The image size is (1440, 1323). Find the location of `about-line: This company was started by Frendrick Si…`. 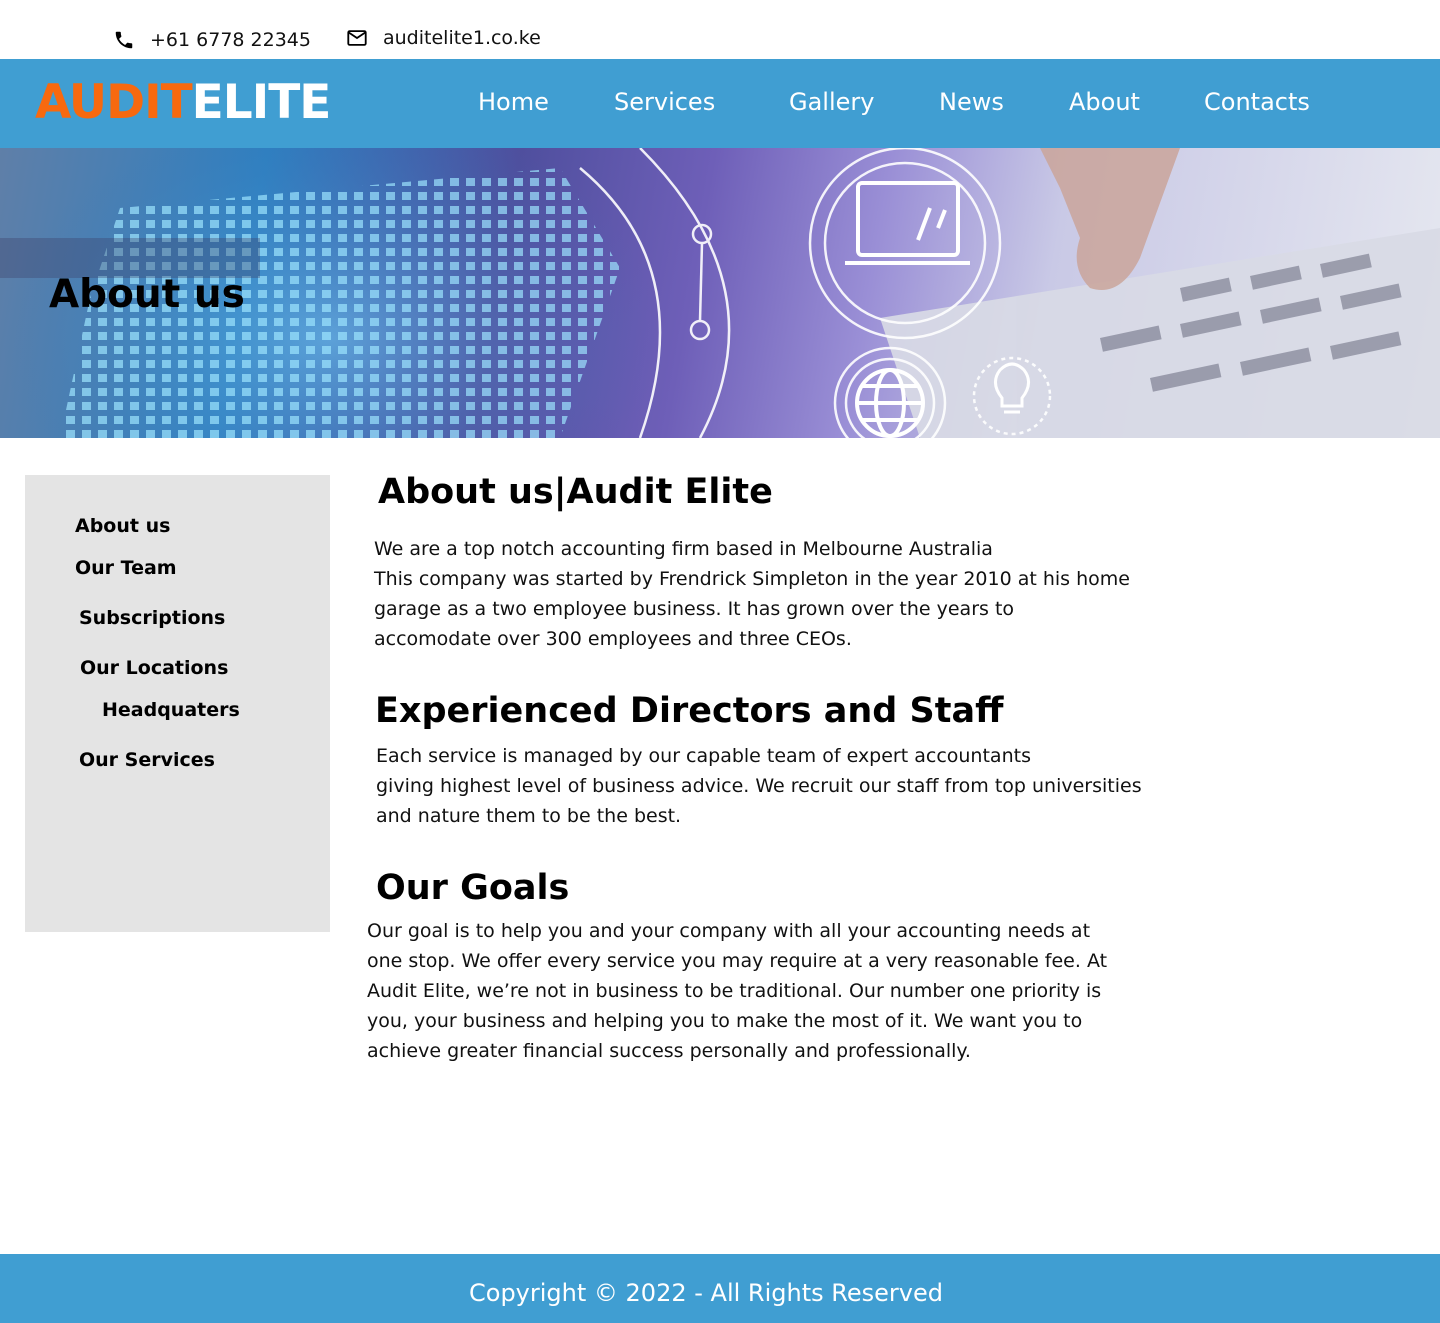

about-line: This company was started by Frendrick Si… is located at coordinates (752, 579).